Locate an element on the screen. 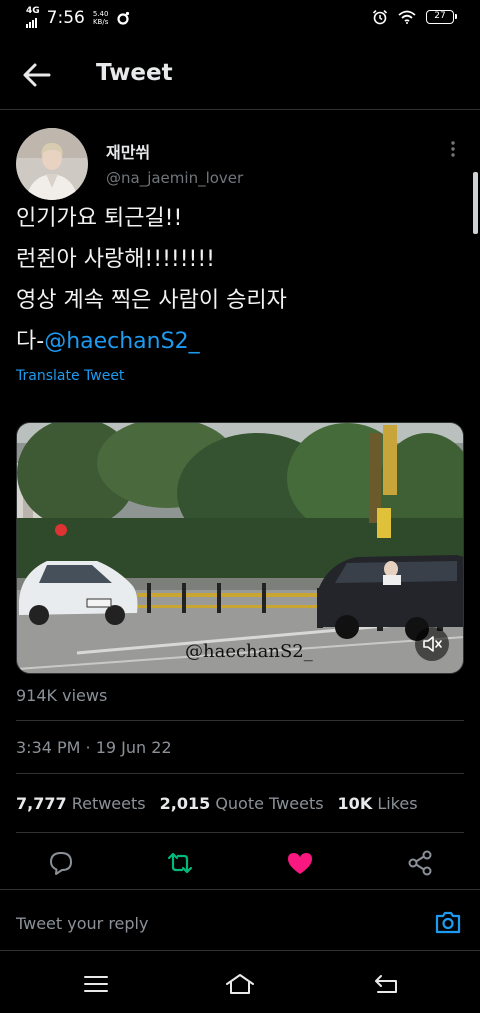 The height and width of the screenshot is (1013, 480). network-type: 4G is located at coordinates (33, 11).